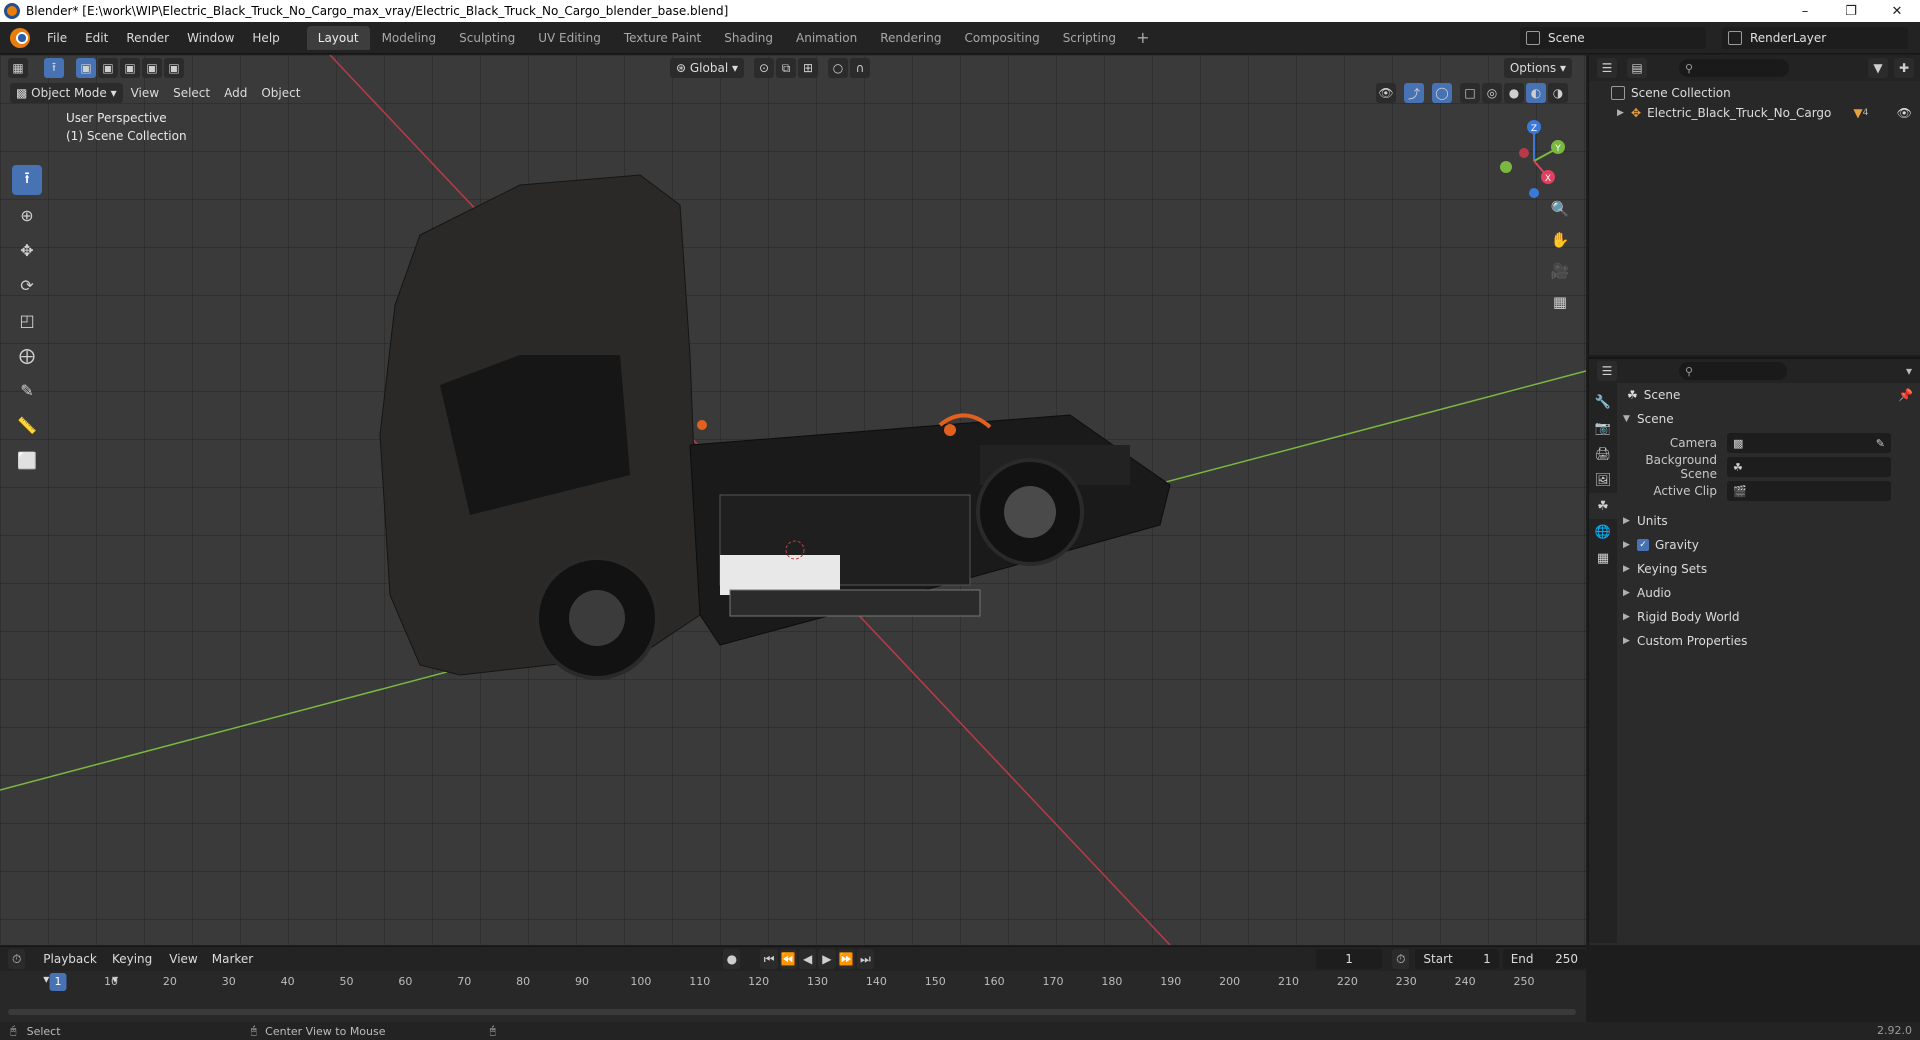  Describe the element at coordinates (183, 959) in the screenshot. I see `timeline-menu-view: View` at that location.